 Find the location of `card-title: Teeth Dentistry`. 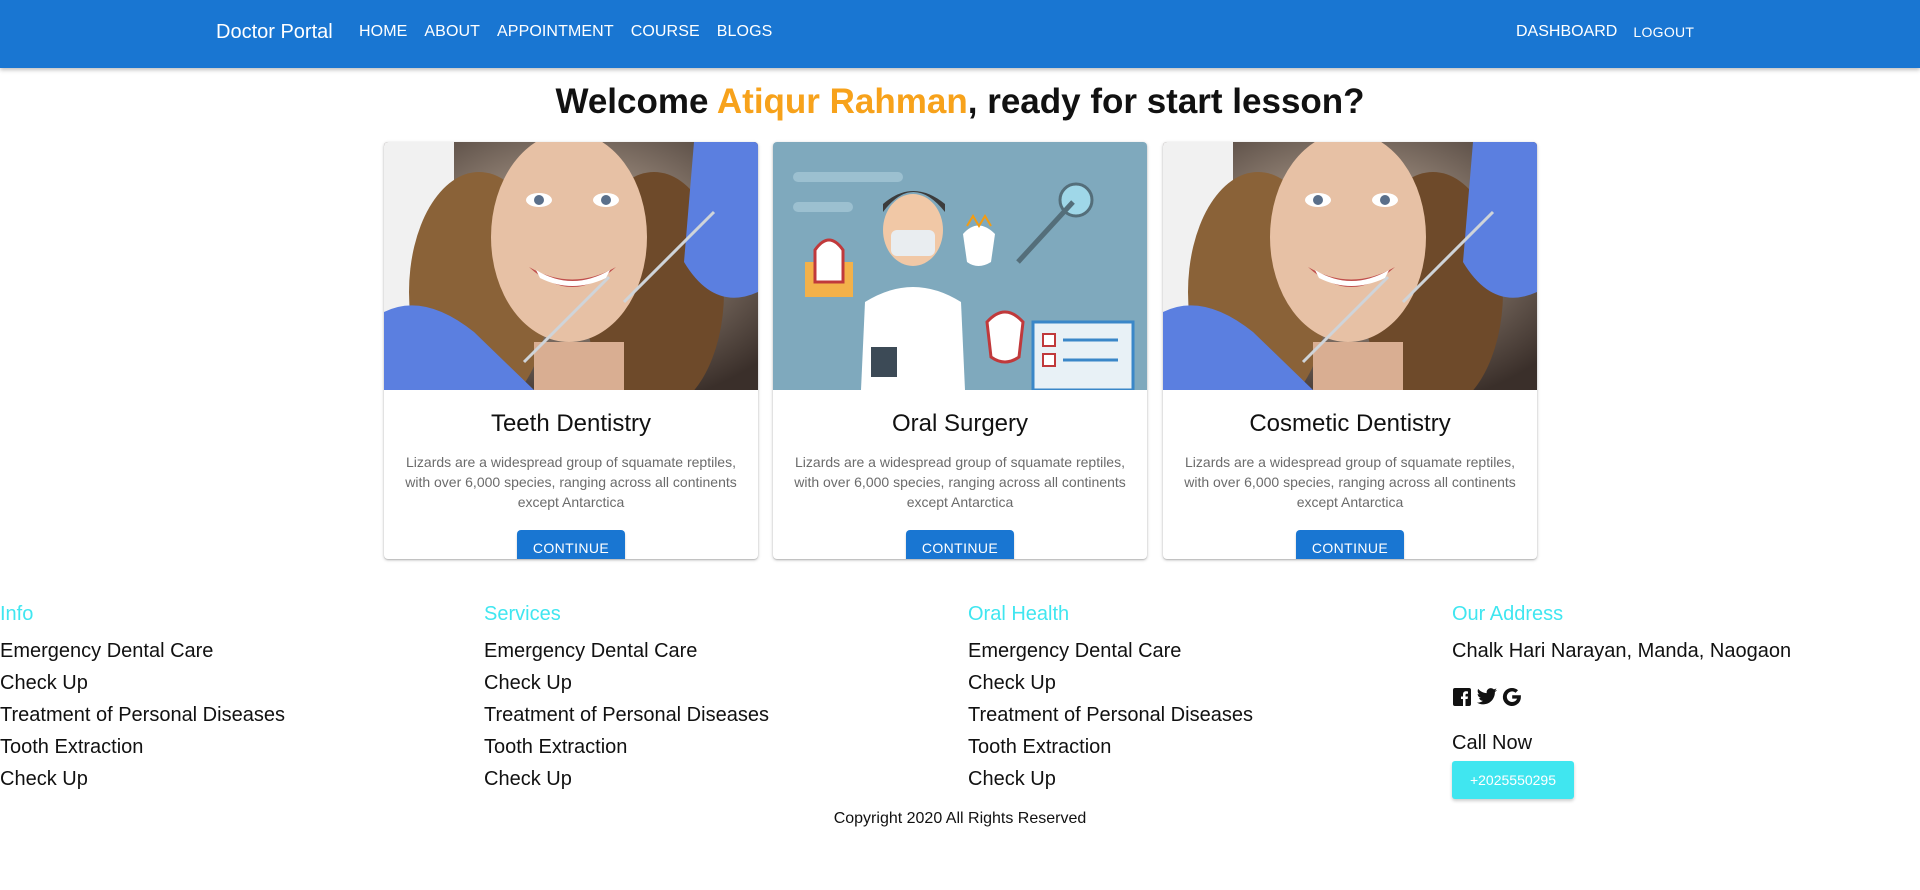

card-title: Teeth Dentistry is located at coordinates (571, 423).